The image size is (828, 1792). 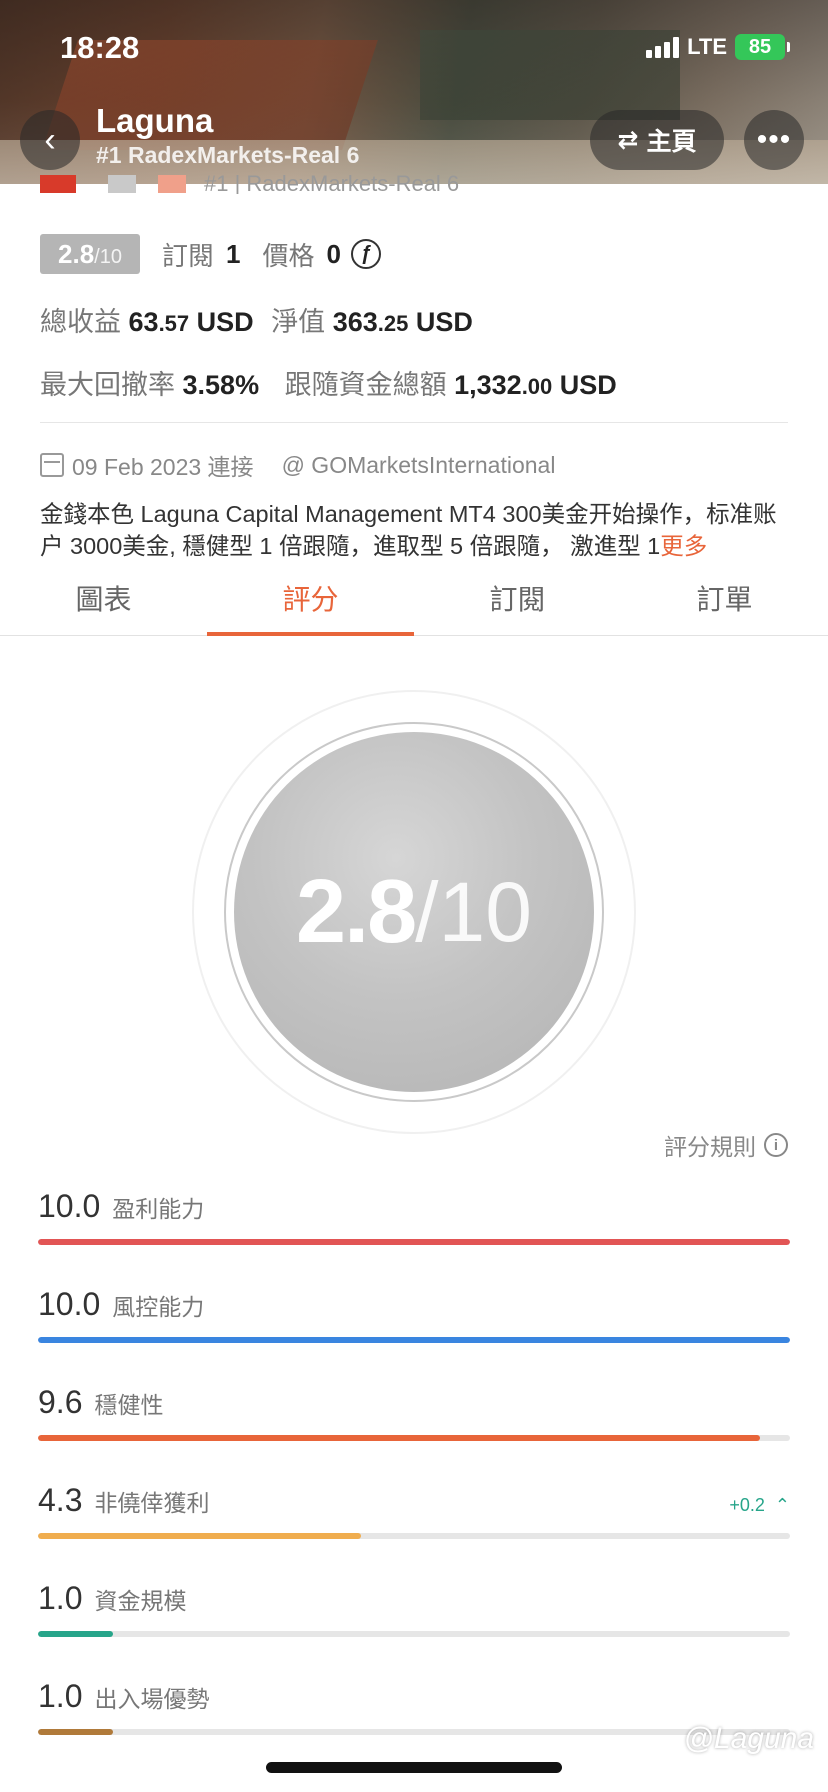 What do you see at coordinates (107, 385) in the screenshot?
I see `drawdown-label: 最大回撤率` at bounding box center [107, 385].